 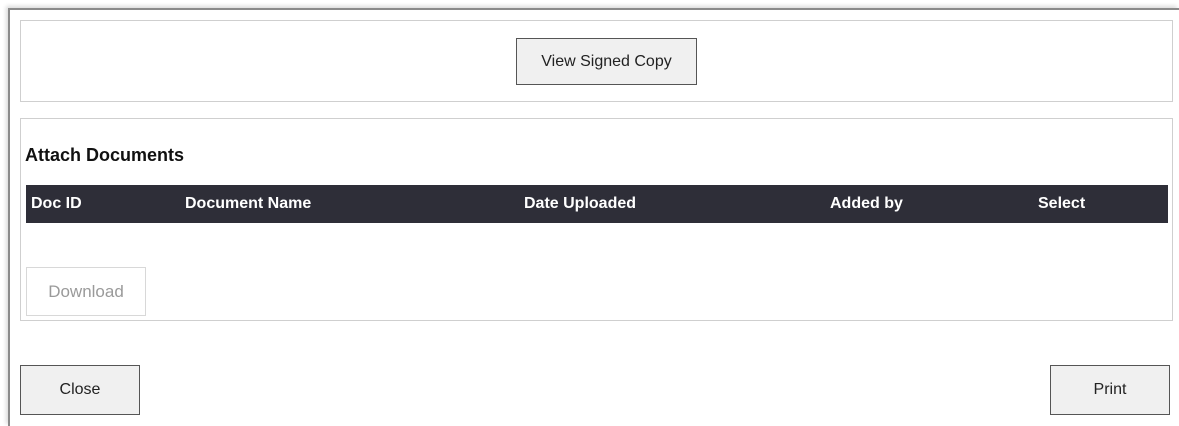 What do you see at coordinates (606, 61) in the screenshot?
I see `view-signed-copy-button: View Signed Copy` at bounding box center [606, 61].